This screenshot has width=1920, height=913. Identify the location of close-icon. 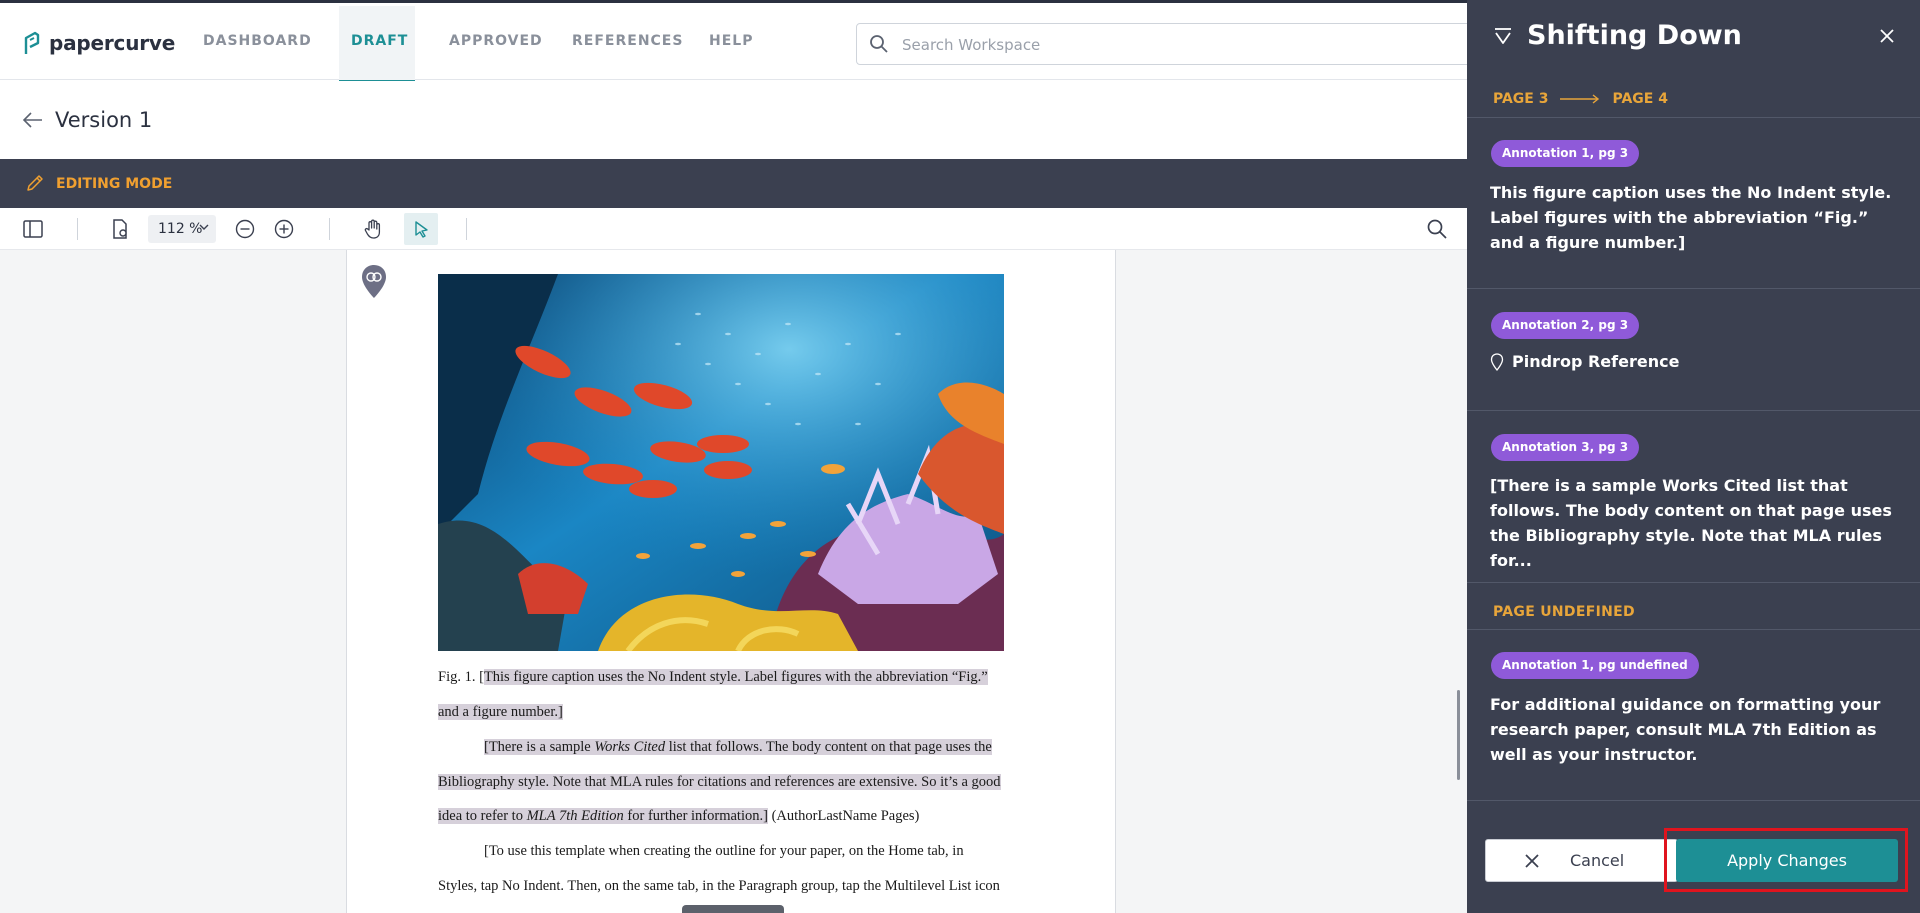
(1887, 36).